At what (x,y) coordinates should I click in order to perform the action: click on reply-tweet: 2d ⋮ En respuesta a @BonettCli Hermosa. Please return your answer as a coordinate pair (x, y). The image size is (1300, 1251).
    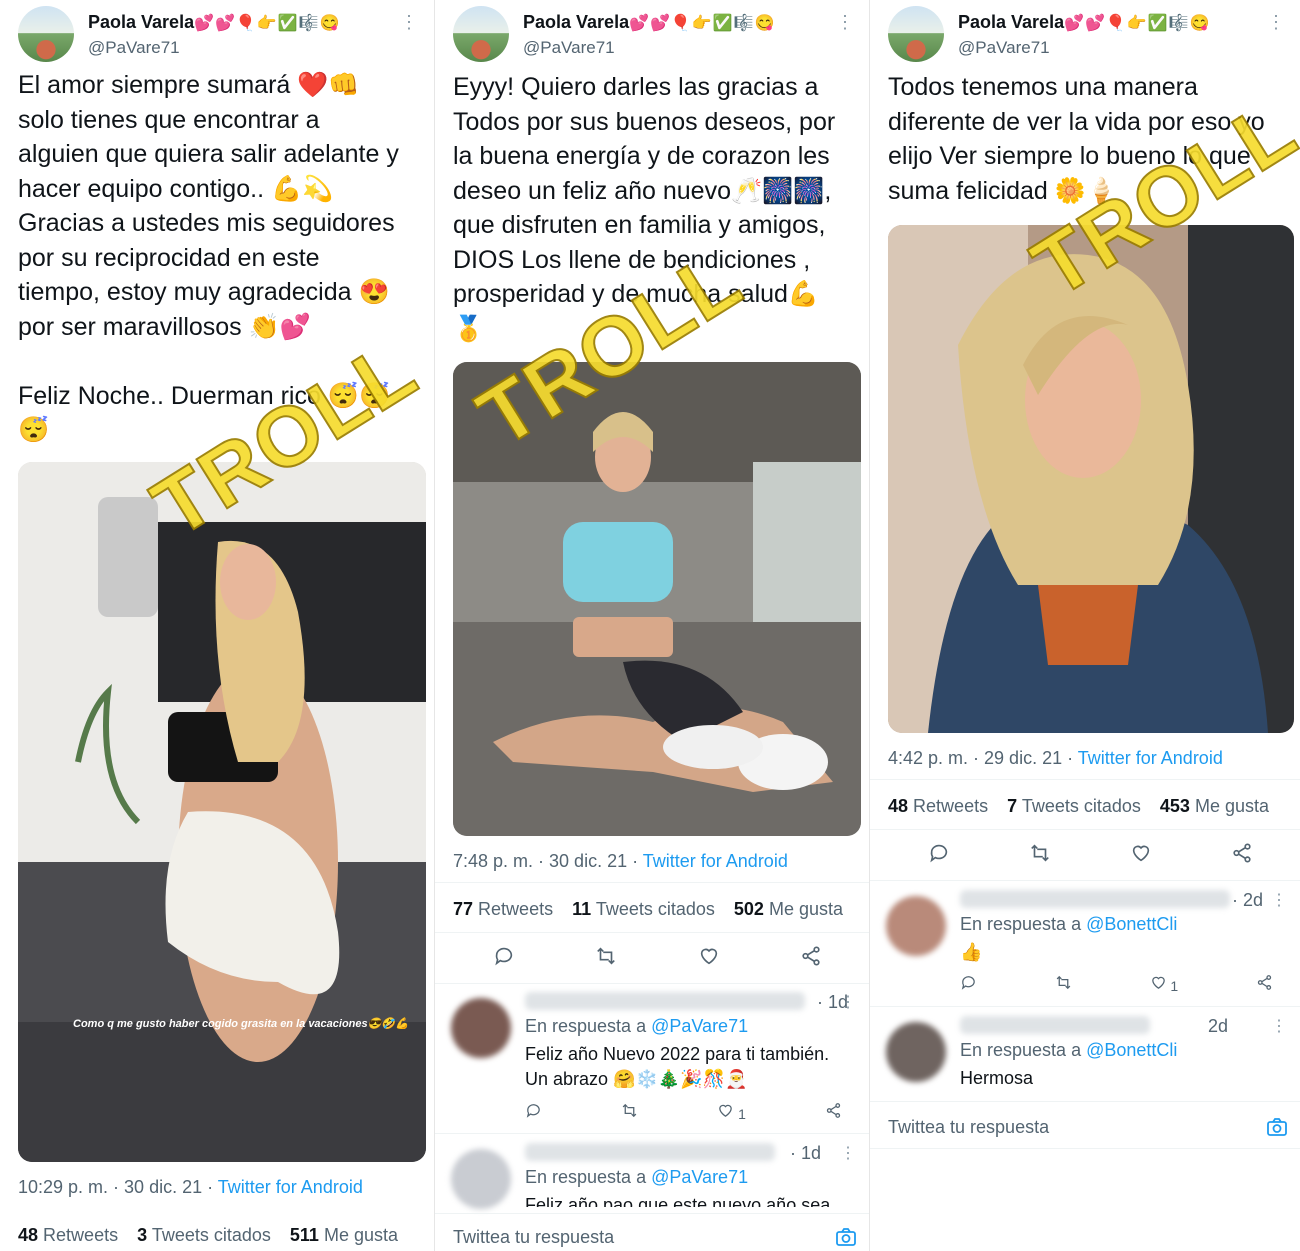
    Looking at the image, I should click on (1086, 1056).